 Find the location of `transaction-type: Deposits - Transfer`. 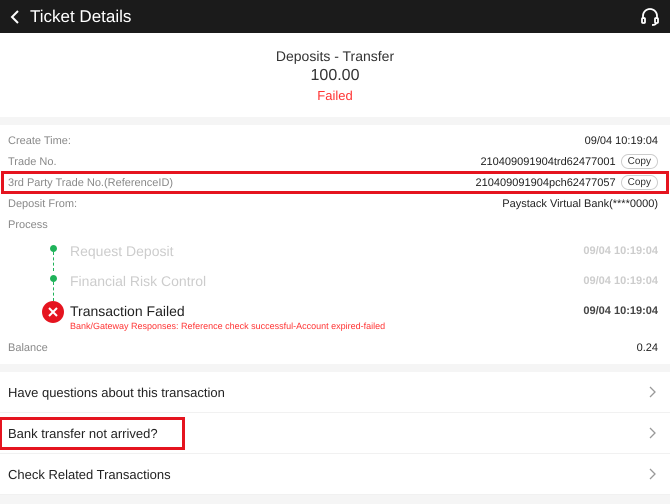

transaction-type: Deposits - Transfer is located at coordinates (335, 56).